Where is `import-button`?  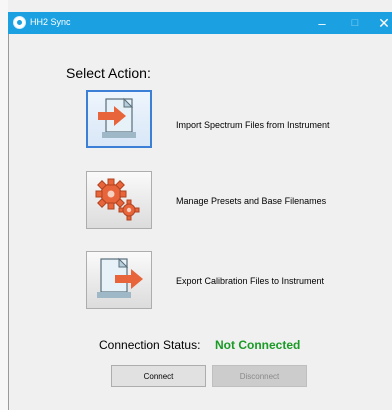 import-button is located at coordinates (119, 119).